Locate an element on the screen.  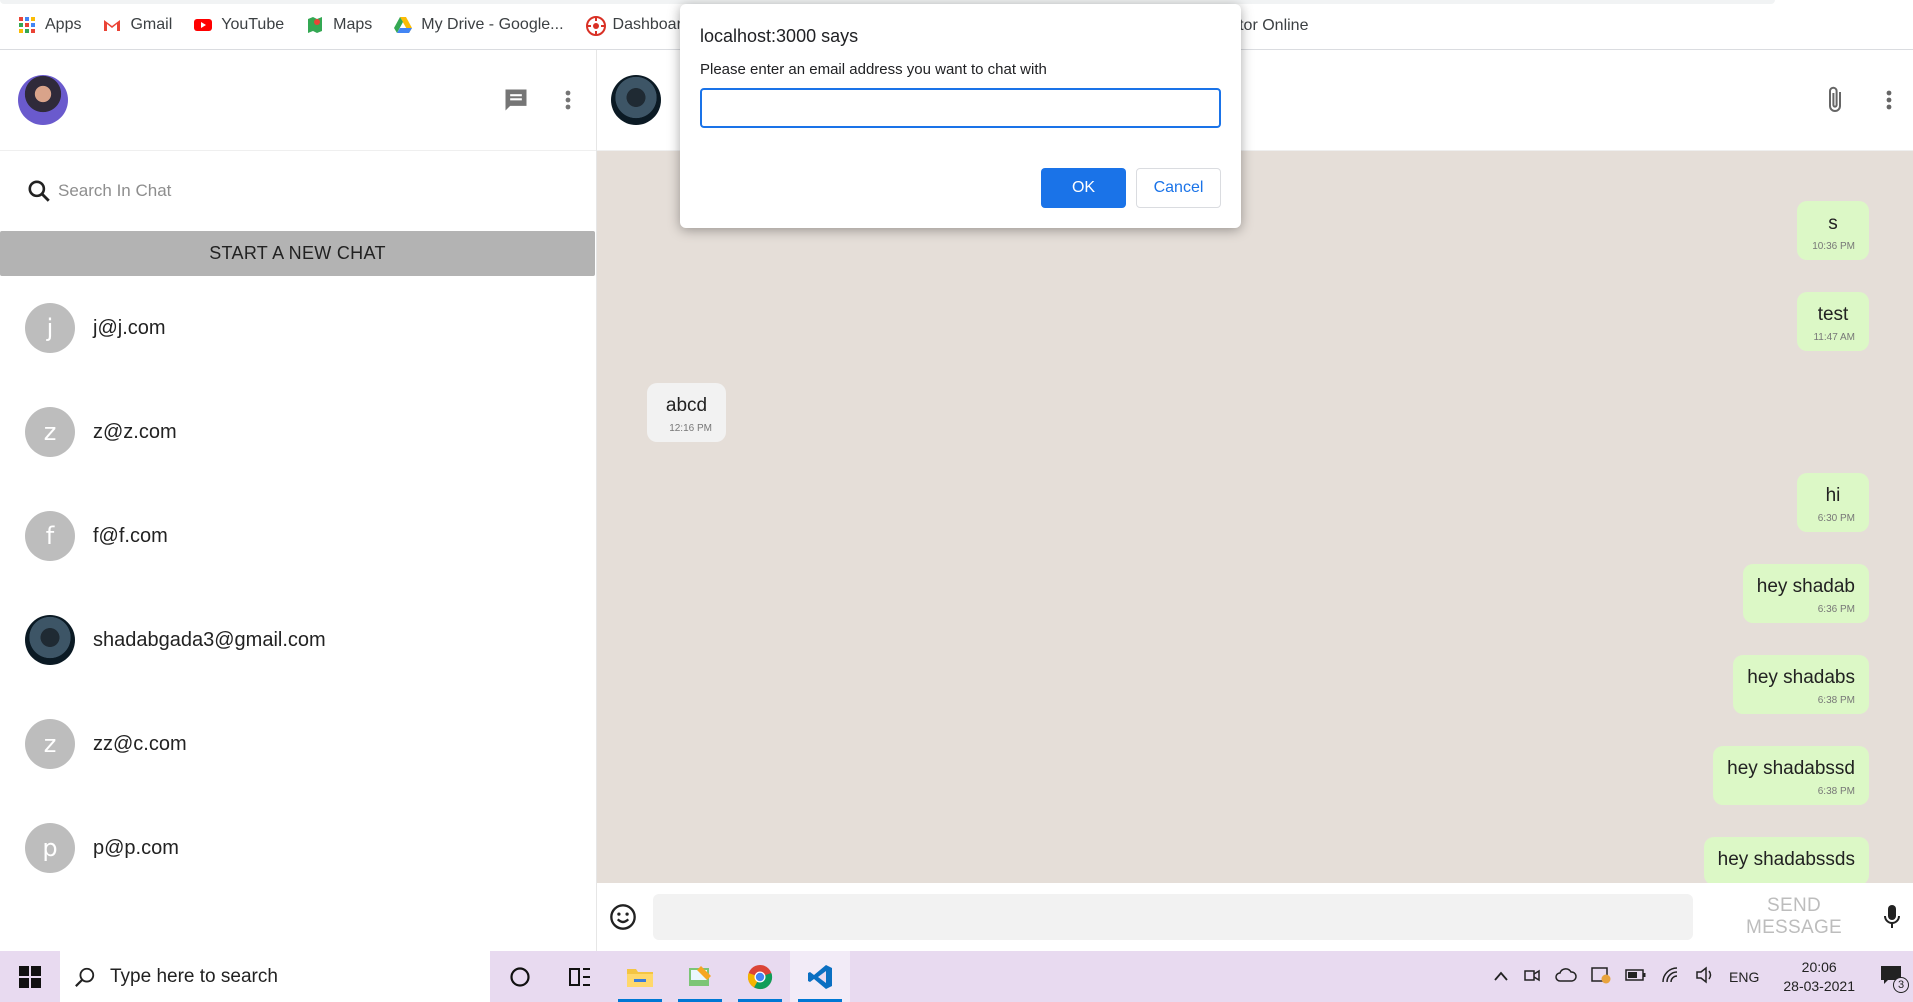
dialog-title: localhost:3000 says is located at coordinates (779, 36).